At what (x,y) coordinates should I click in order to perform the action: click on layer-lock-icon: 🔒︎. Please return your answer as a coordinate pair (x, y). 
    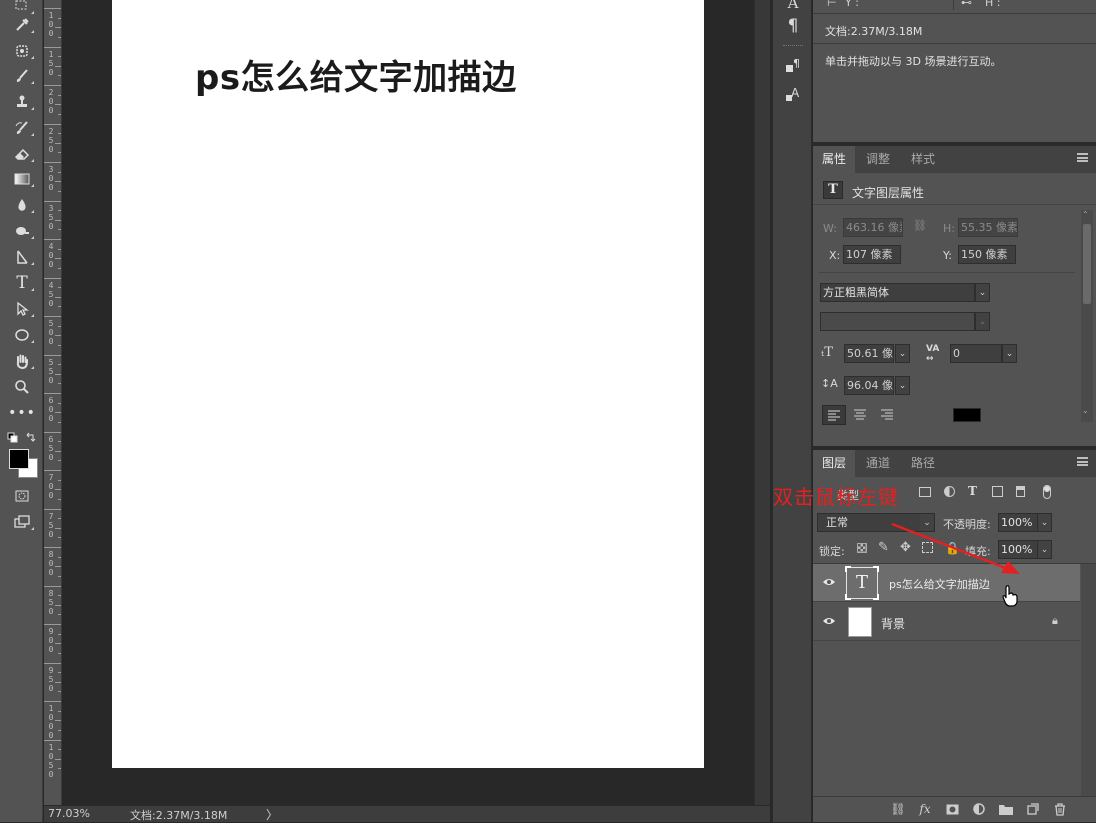
    Looking at the image, I should click on (1055, 620).